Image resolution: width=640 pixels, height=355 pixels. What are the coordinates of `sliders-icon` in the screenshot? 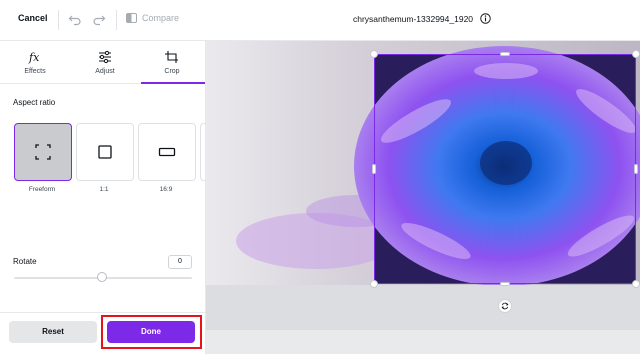 It's located at (105, 57).